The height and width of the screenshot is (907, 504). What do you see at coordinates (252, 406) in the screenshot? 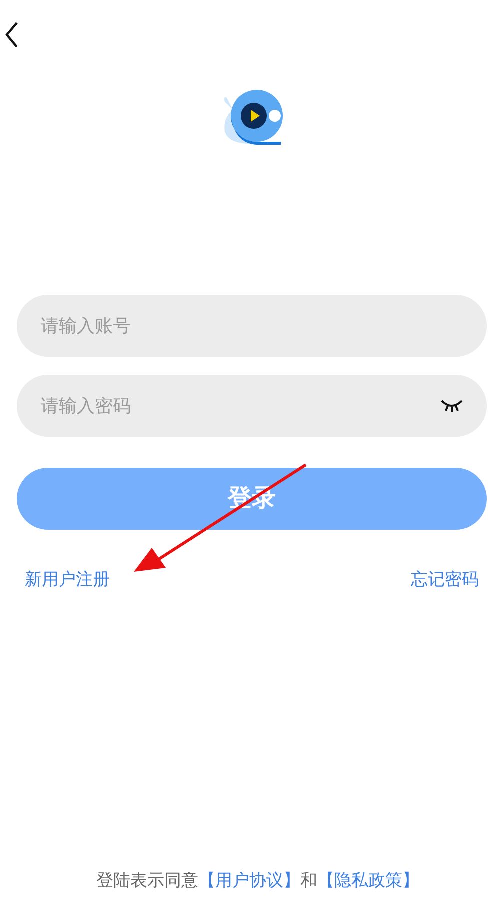
I see `password-field: 请输入密码` at bounding box center [252, 406].